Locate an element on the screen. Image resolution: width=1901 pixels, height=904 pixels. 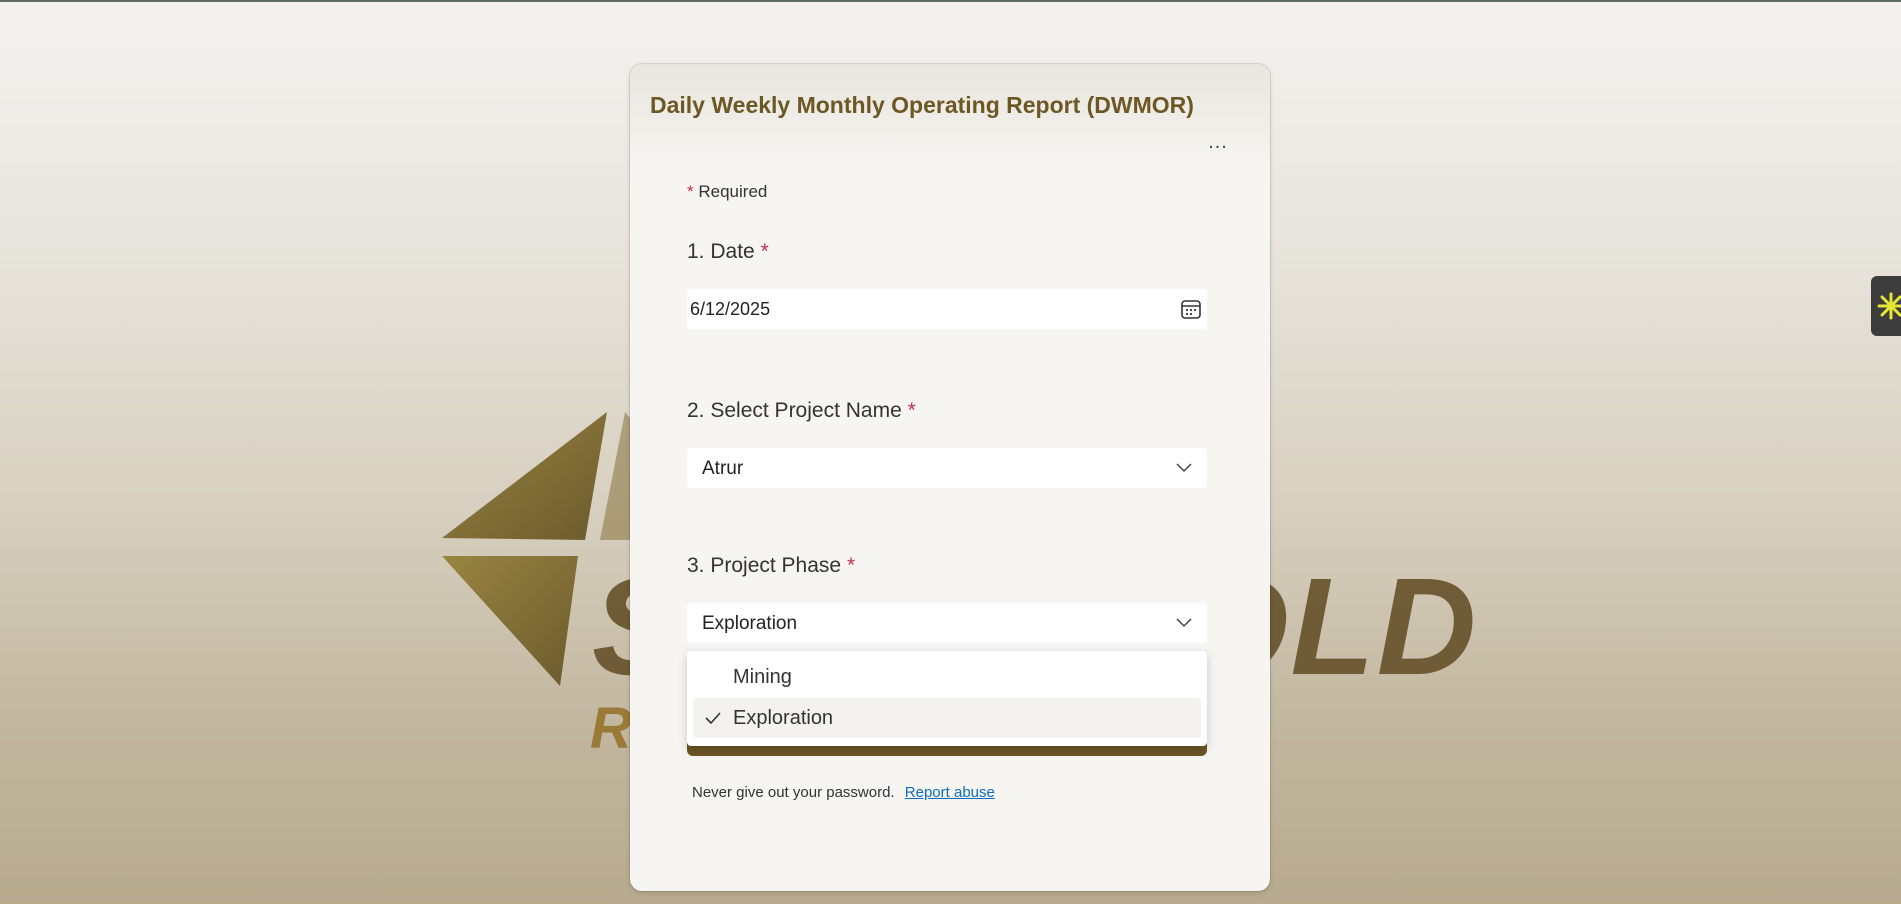
side-widget-button is located at coordinates (1886, 306).